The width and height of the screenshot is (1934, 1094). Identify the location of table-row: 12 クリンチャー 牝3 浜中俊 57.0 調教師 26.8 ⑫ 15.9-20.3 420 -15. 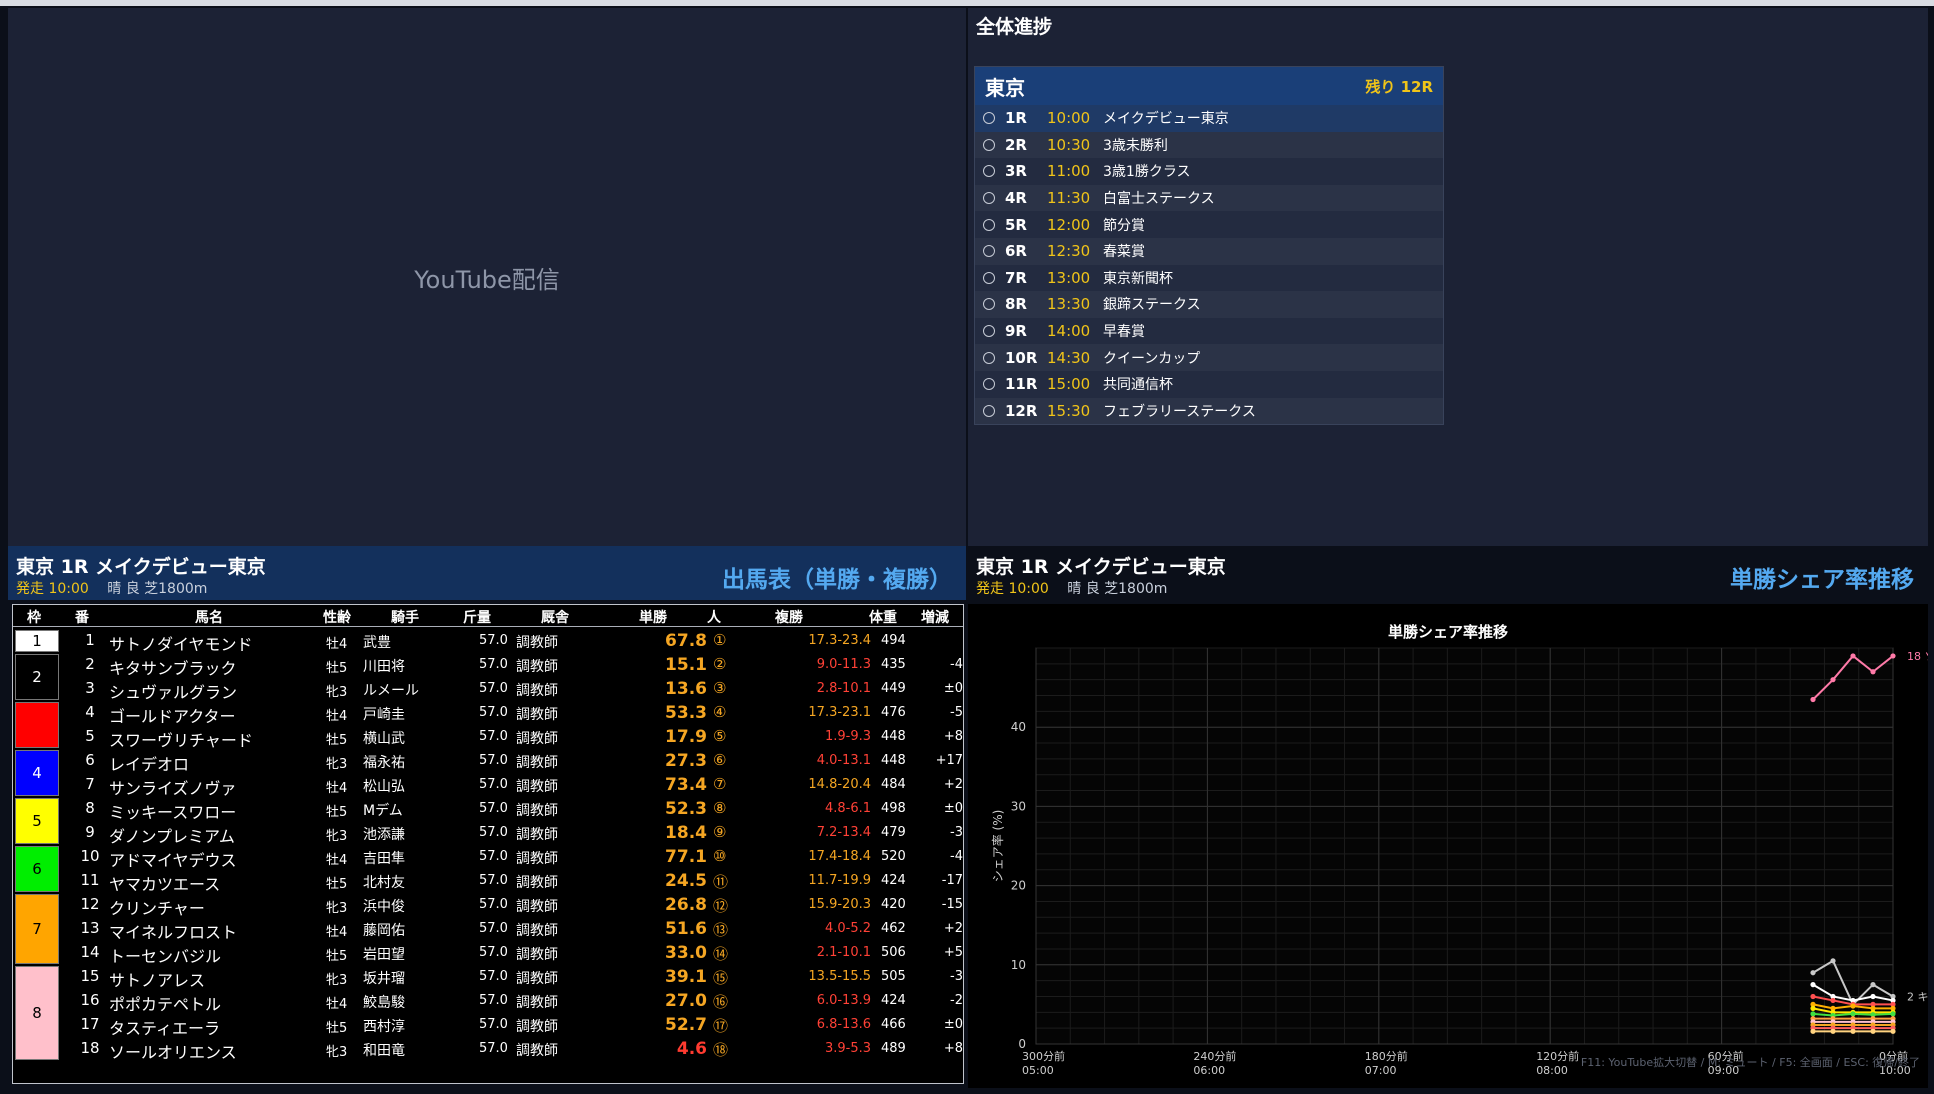
(488, 905).